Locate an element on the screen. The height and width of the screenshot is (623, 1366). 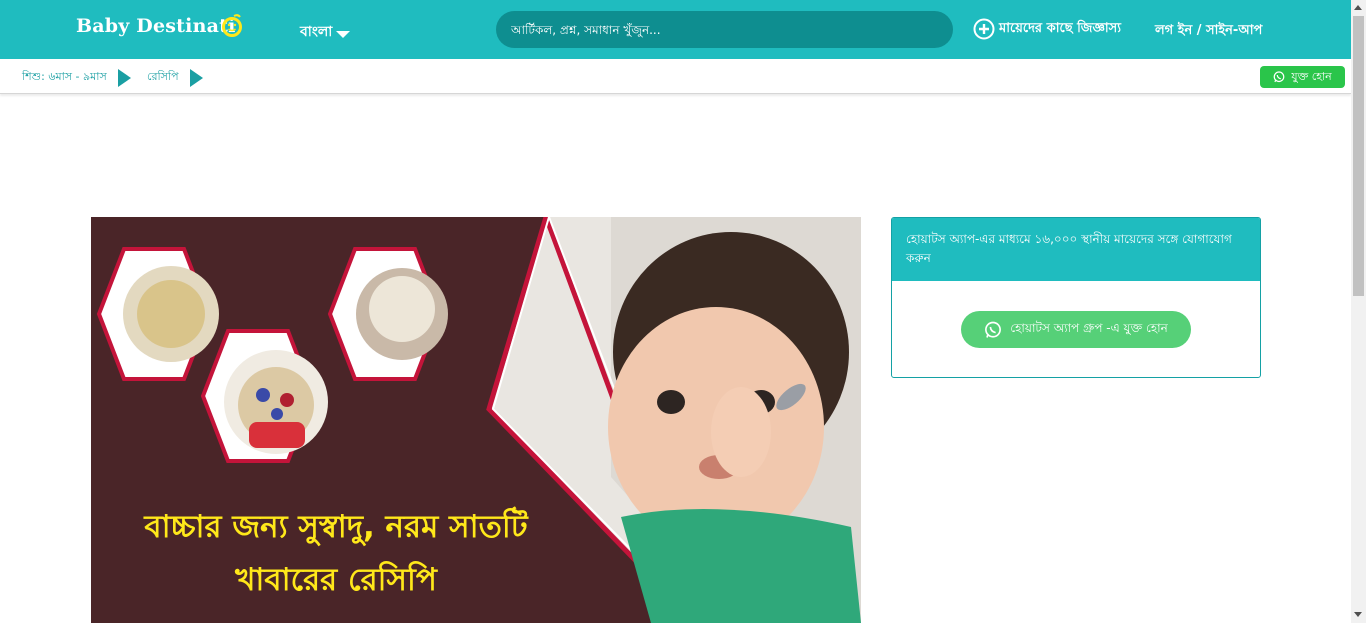
breadcrumb-label: শিশু: ৬মাস - ৯মাস is located at coordinates (64, 76).